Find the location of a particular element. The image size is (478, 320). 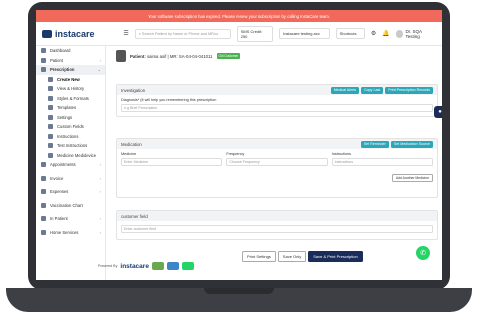

chevron-down-icon: ⌄ is located at coordinates (99, 70).